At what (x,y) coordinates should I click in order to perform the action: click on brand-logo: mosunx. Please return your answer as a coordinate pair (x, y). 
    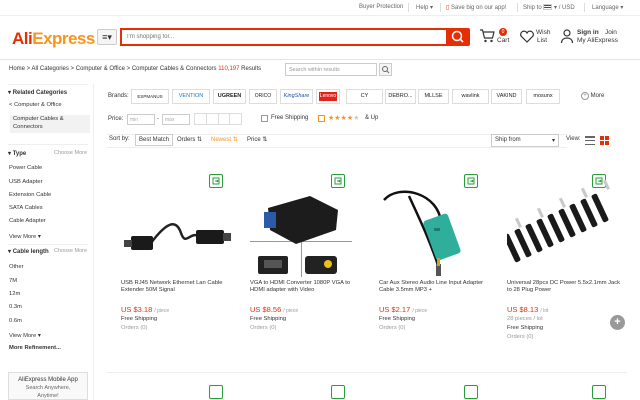
    Looking at the image, I should click on (543, 96).